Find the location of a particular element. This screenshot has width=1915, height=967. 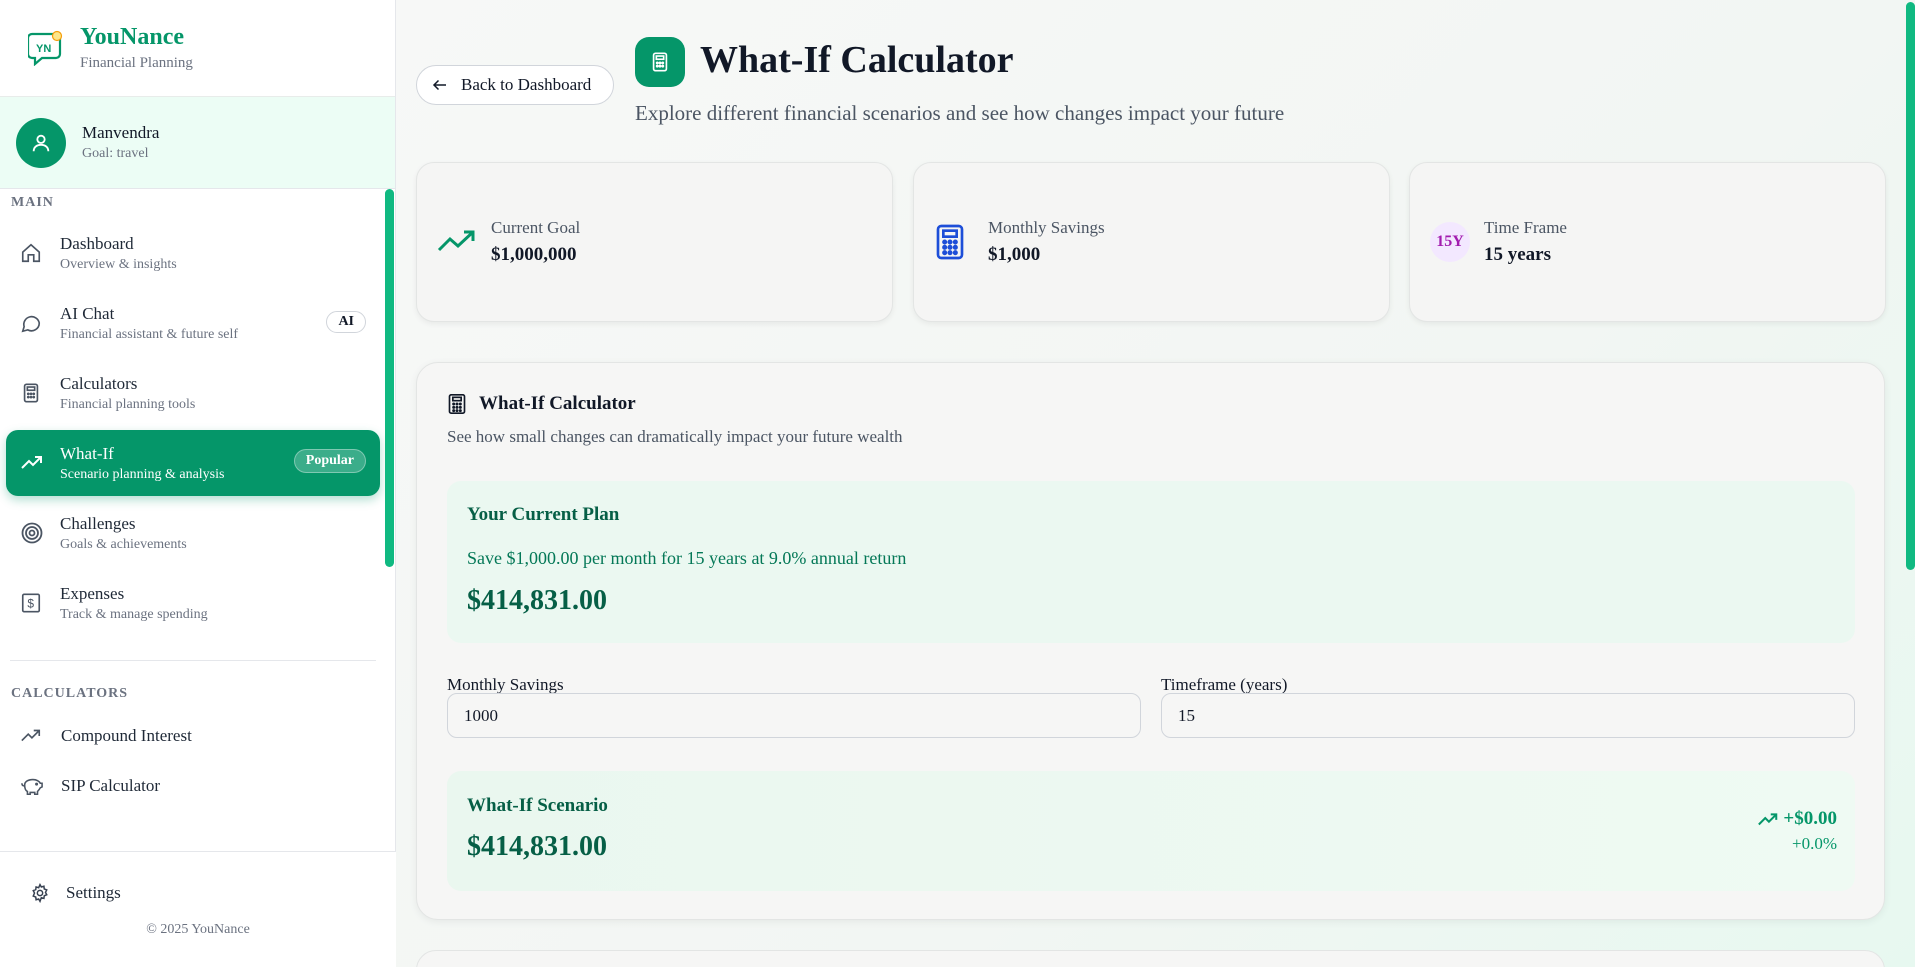

scenario-title: What-If Scenario is located at coordinates (537, 805).